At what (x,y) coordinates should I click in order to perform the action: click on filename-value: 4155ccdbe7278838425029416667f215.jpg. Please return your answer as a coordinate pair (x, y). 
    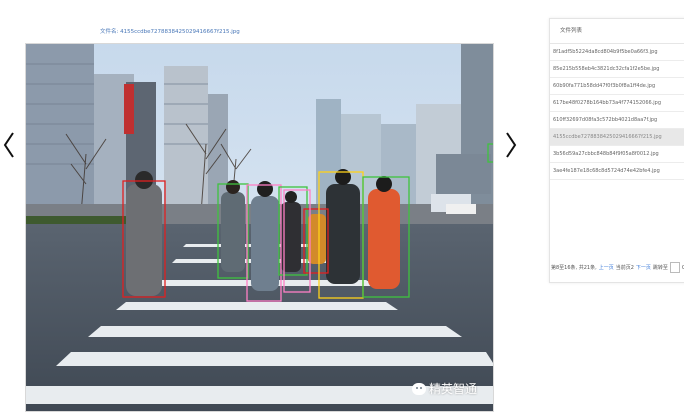
    Looking at the image, I should click on (180, 32).